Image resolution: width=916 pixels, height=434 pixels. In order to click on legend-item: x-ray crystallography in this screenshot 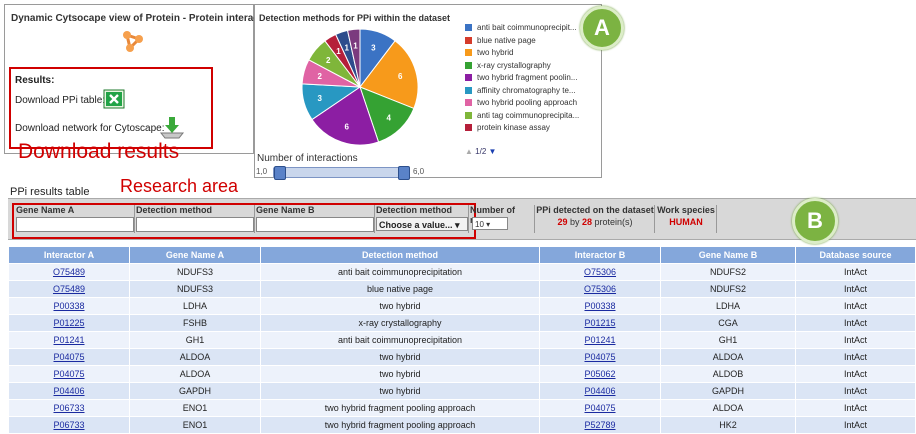, I will do `click(508, 65)`.